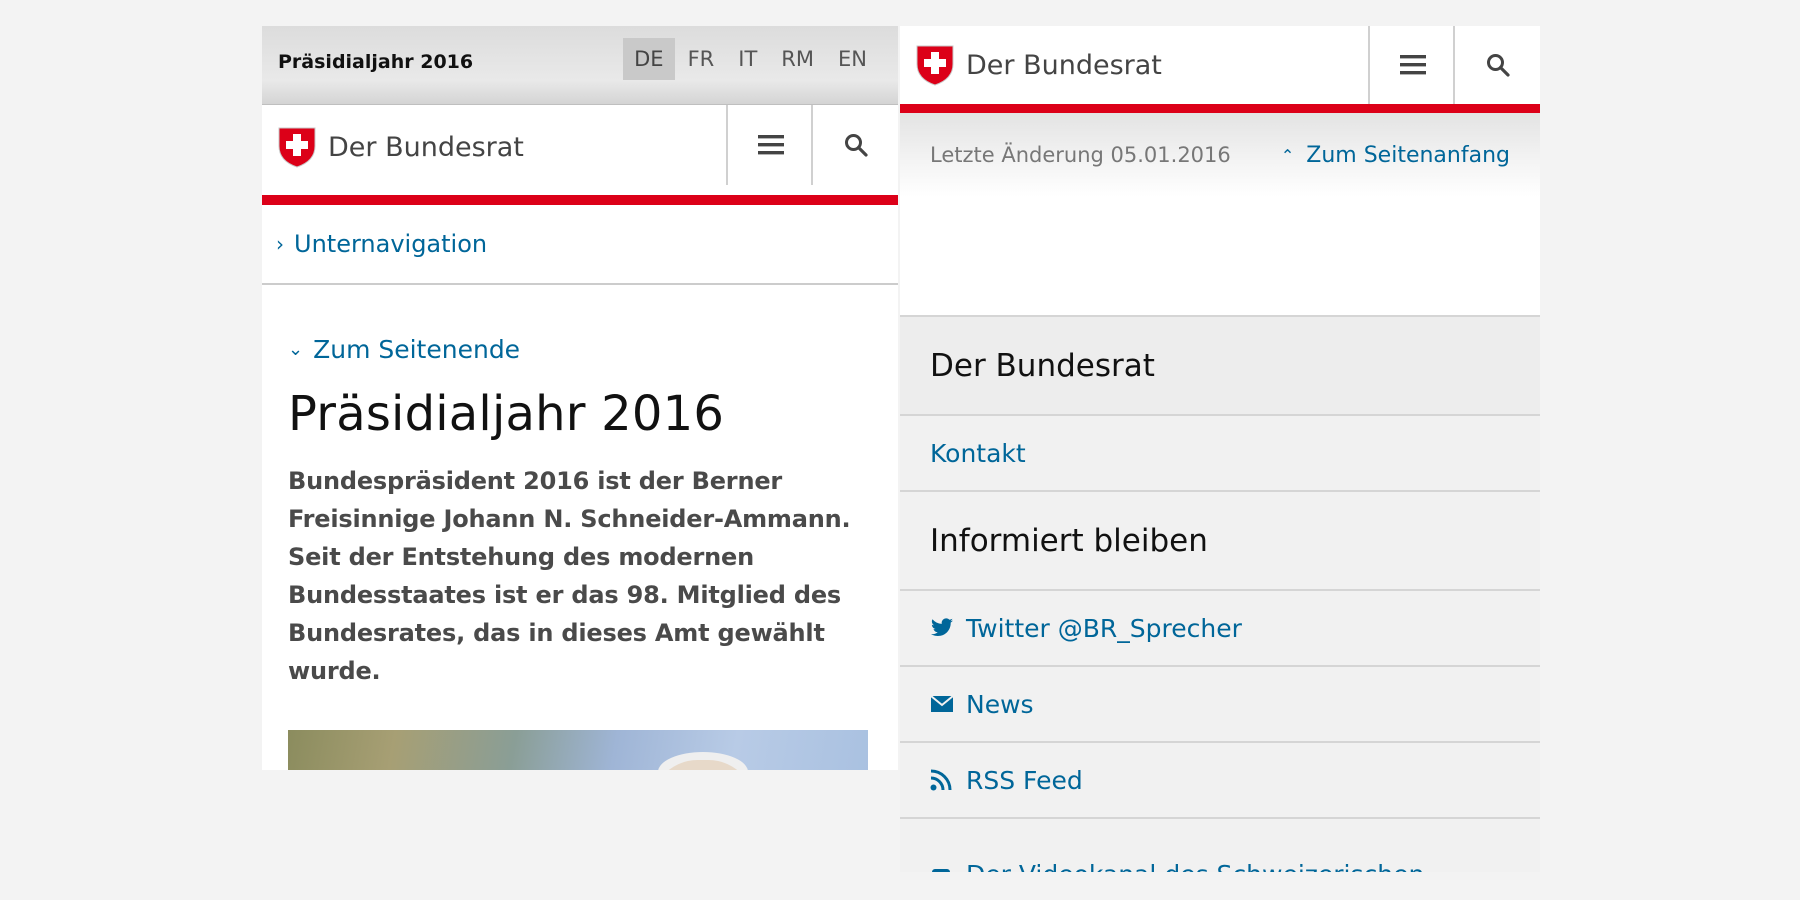  I want to click on news-label: News, so click(1000, 704).